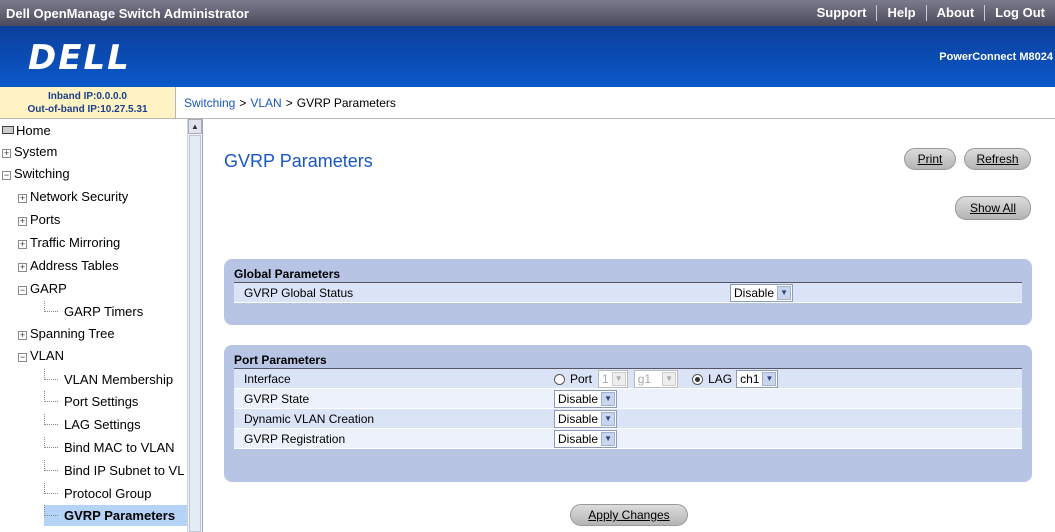 The width and height of the screenshot is (1055, 532). What do you see at coordinates (108, 379) in the screenshot?
I see `tree-item-vlan-membership: VLAN Membership` at bounding box center [108, 379].